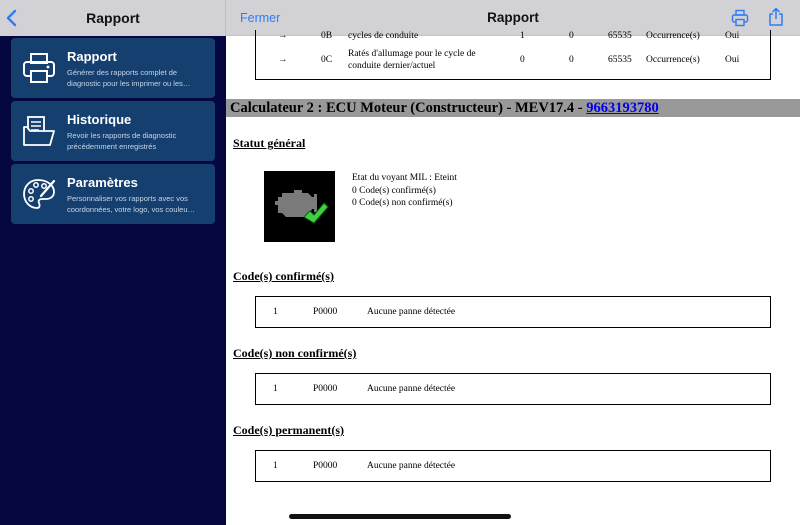  I want to click on printer-icon, so click(39, 68).